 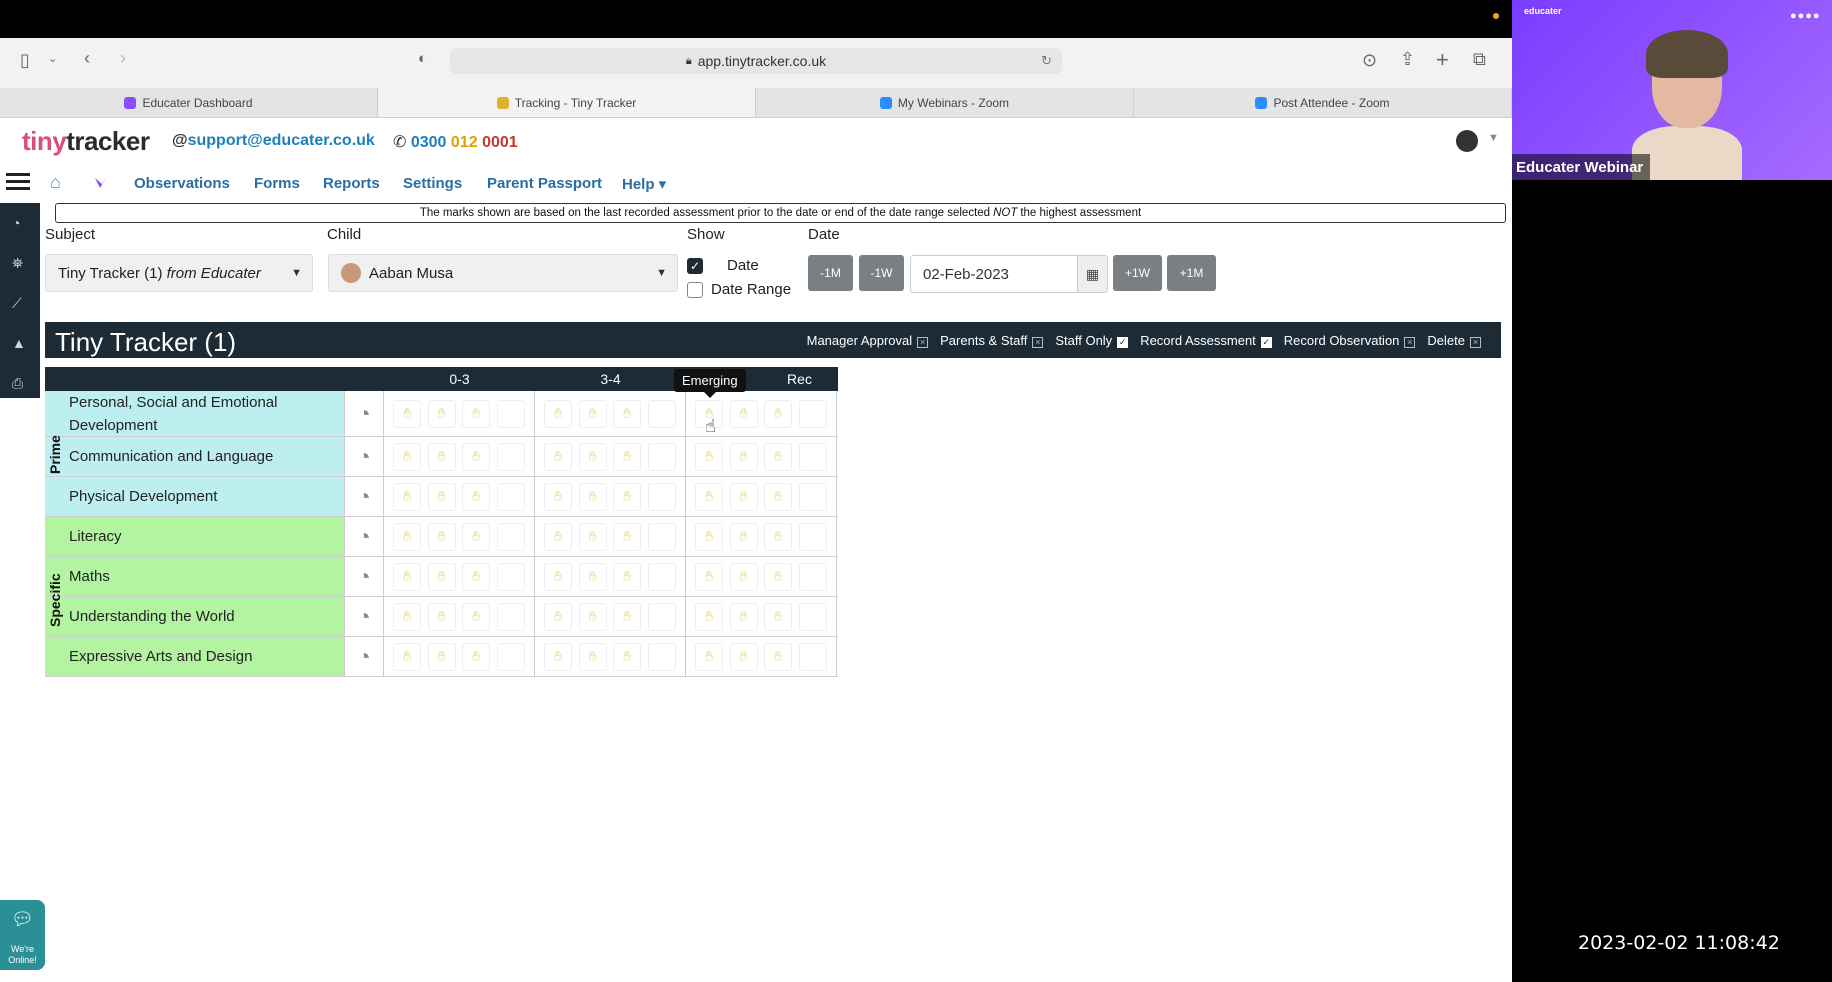 What do you see at coordinates (17, 263) in the screenshot?
I see `binoculars-icon: ⛯` at bounding box center [17, 263].